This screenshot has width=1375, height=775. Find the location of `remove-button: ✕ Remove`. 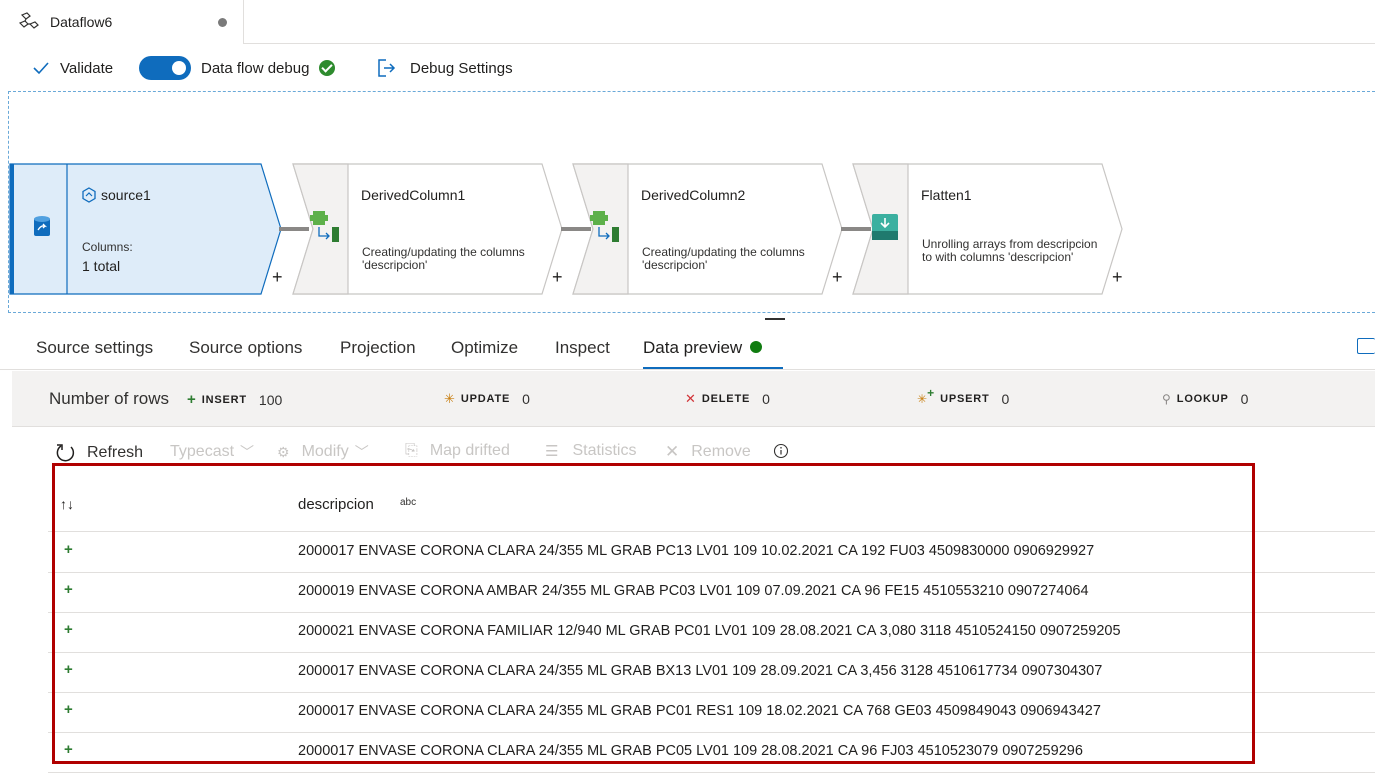

remove-button: ✕ Remove is located at coordinates (708, 452).